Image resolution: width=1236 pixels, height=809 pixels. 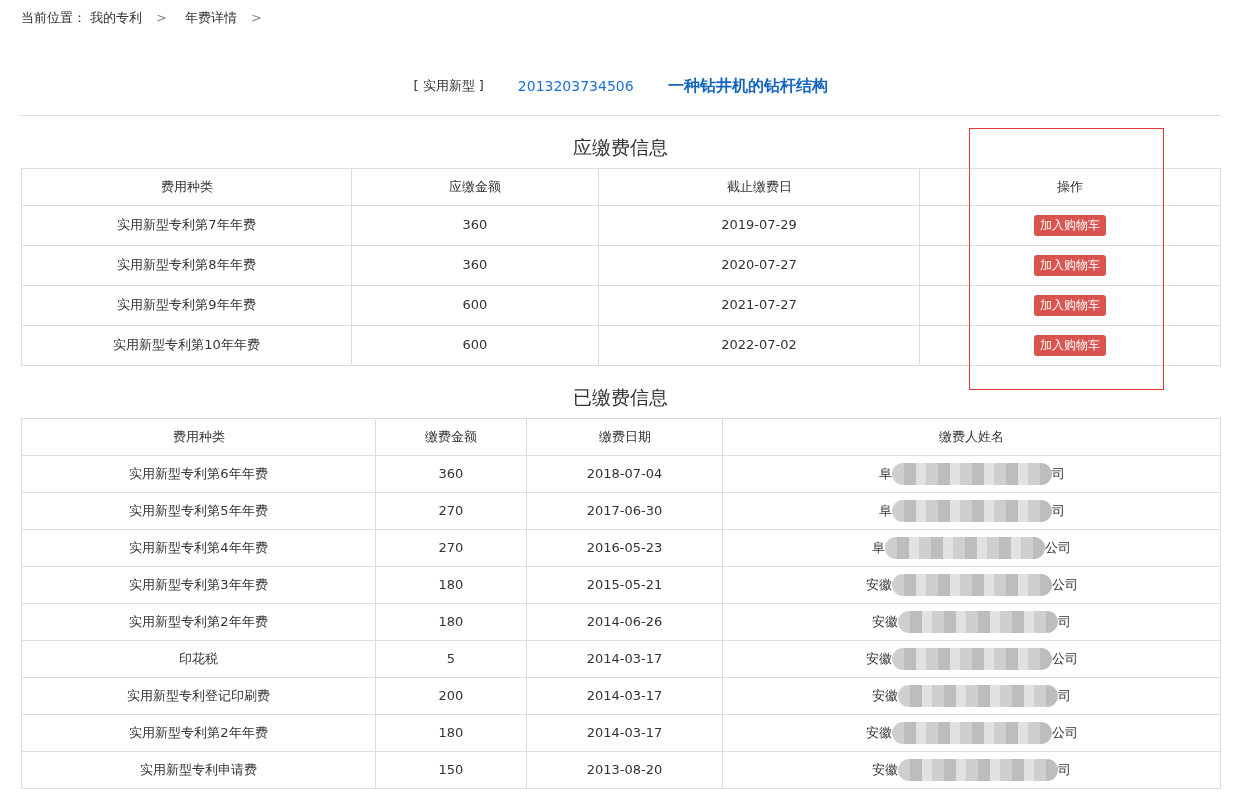 I want to click on section-title: 应缴费信息, so click(x=620, y=147).